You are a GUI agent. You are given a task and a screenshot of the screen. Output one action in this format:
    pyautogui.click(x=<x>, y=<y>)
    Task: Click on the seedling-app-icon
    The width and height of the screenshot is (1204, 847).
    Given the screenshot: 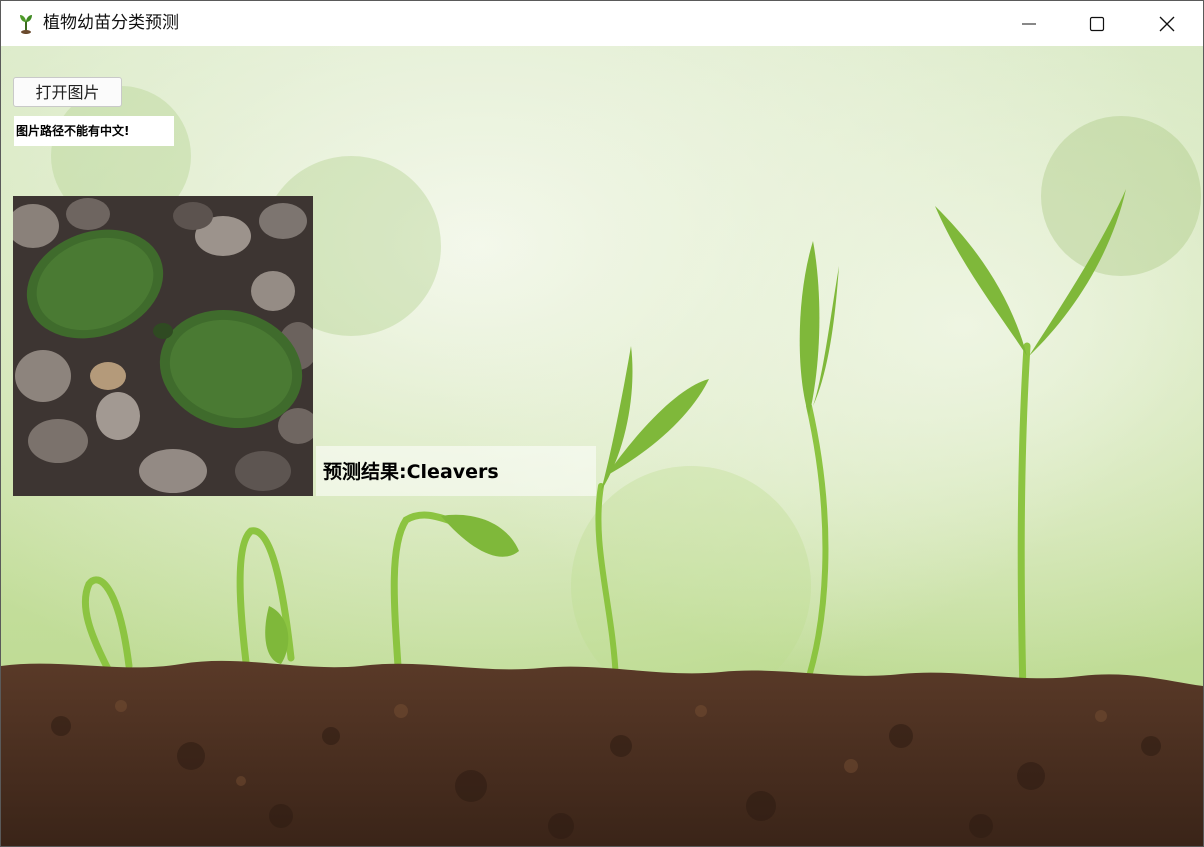 What is the action you would take?
    pyautogui.click(x=26, y=24)
    